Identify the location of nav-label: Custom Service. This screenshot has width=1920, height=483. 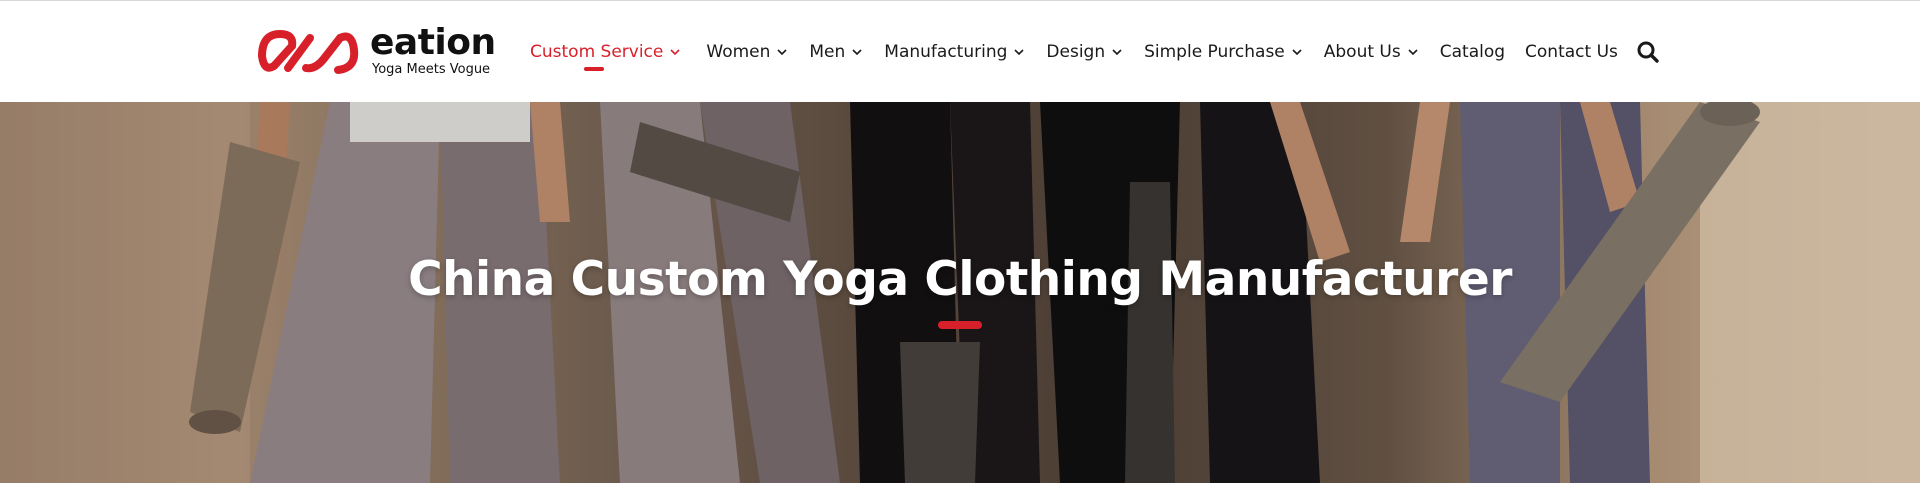
(597, 52).